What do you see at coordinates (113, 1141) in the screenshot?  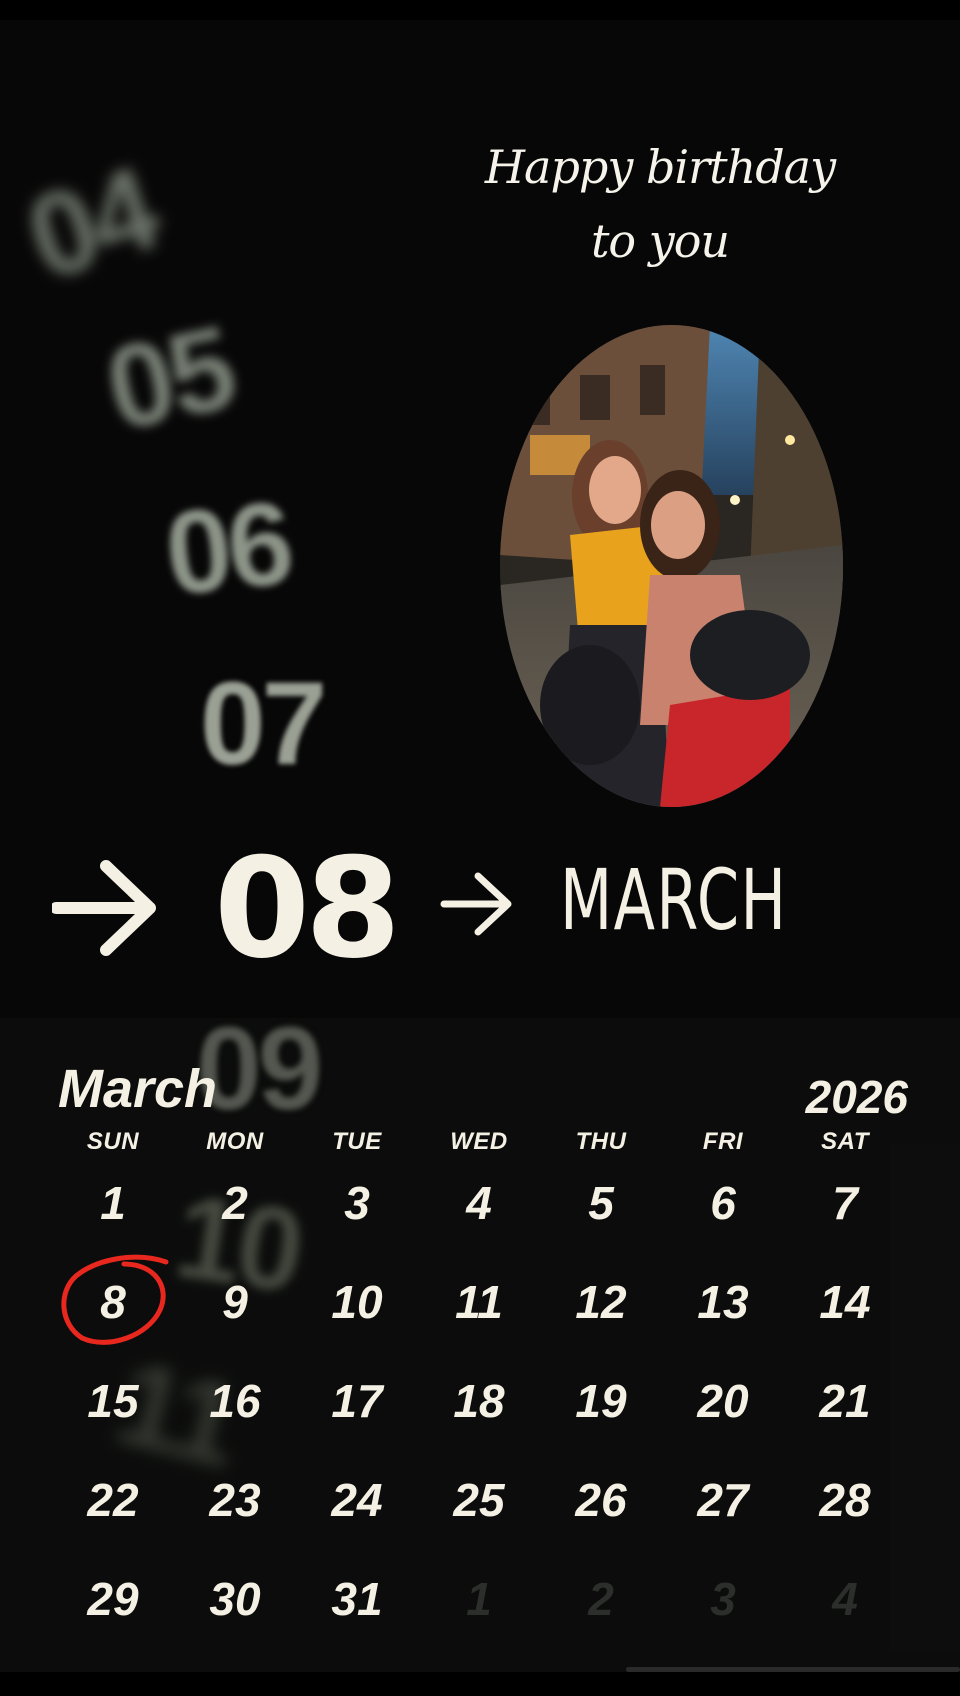 I see `weekday-label: SUN` at bounding box center [113, 1141].